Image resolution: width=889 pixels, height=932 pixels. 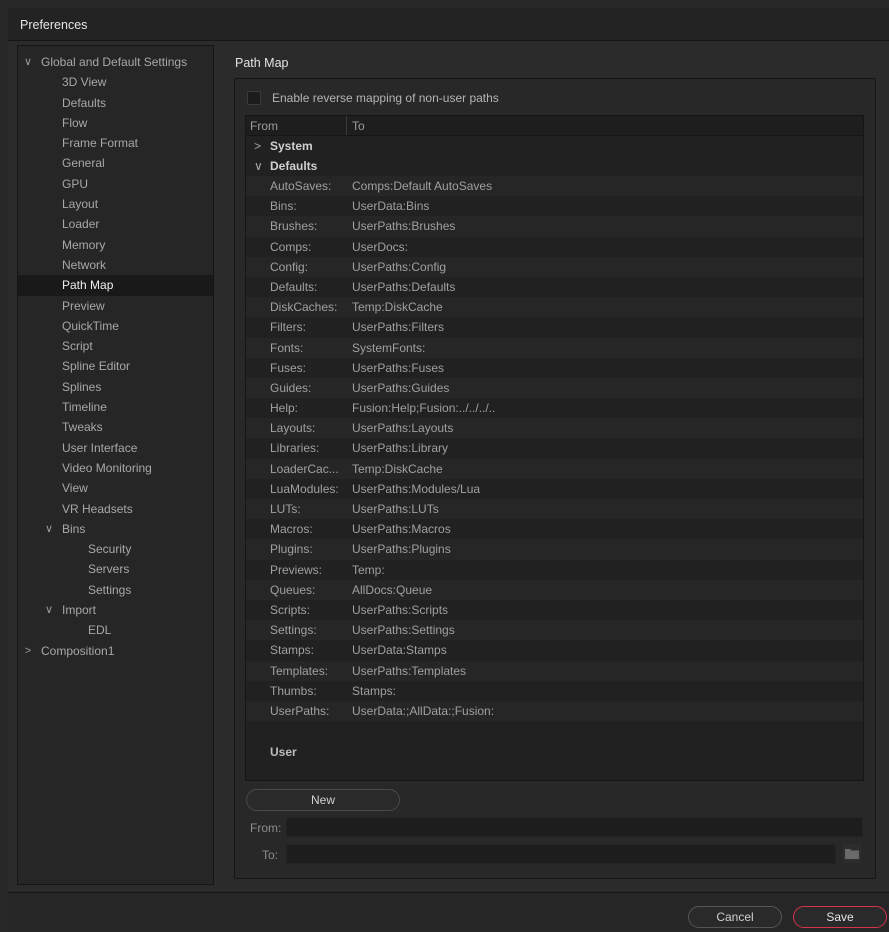 What do you see at coordinates (554, 549) in the screenshot?
I see `table-row: Plugins: UserPaths:Plugins` at bounding box center [554, 549].